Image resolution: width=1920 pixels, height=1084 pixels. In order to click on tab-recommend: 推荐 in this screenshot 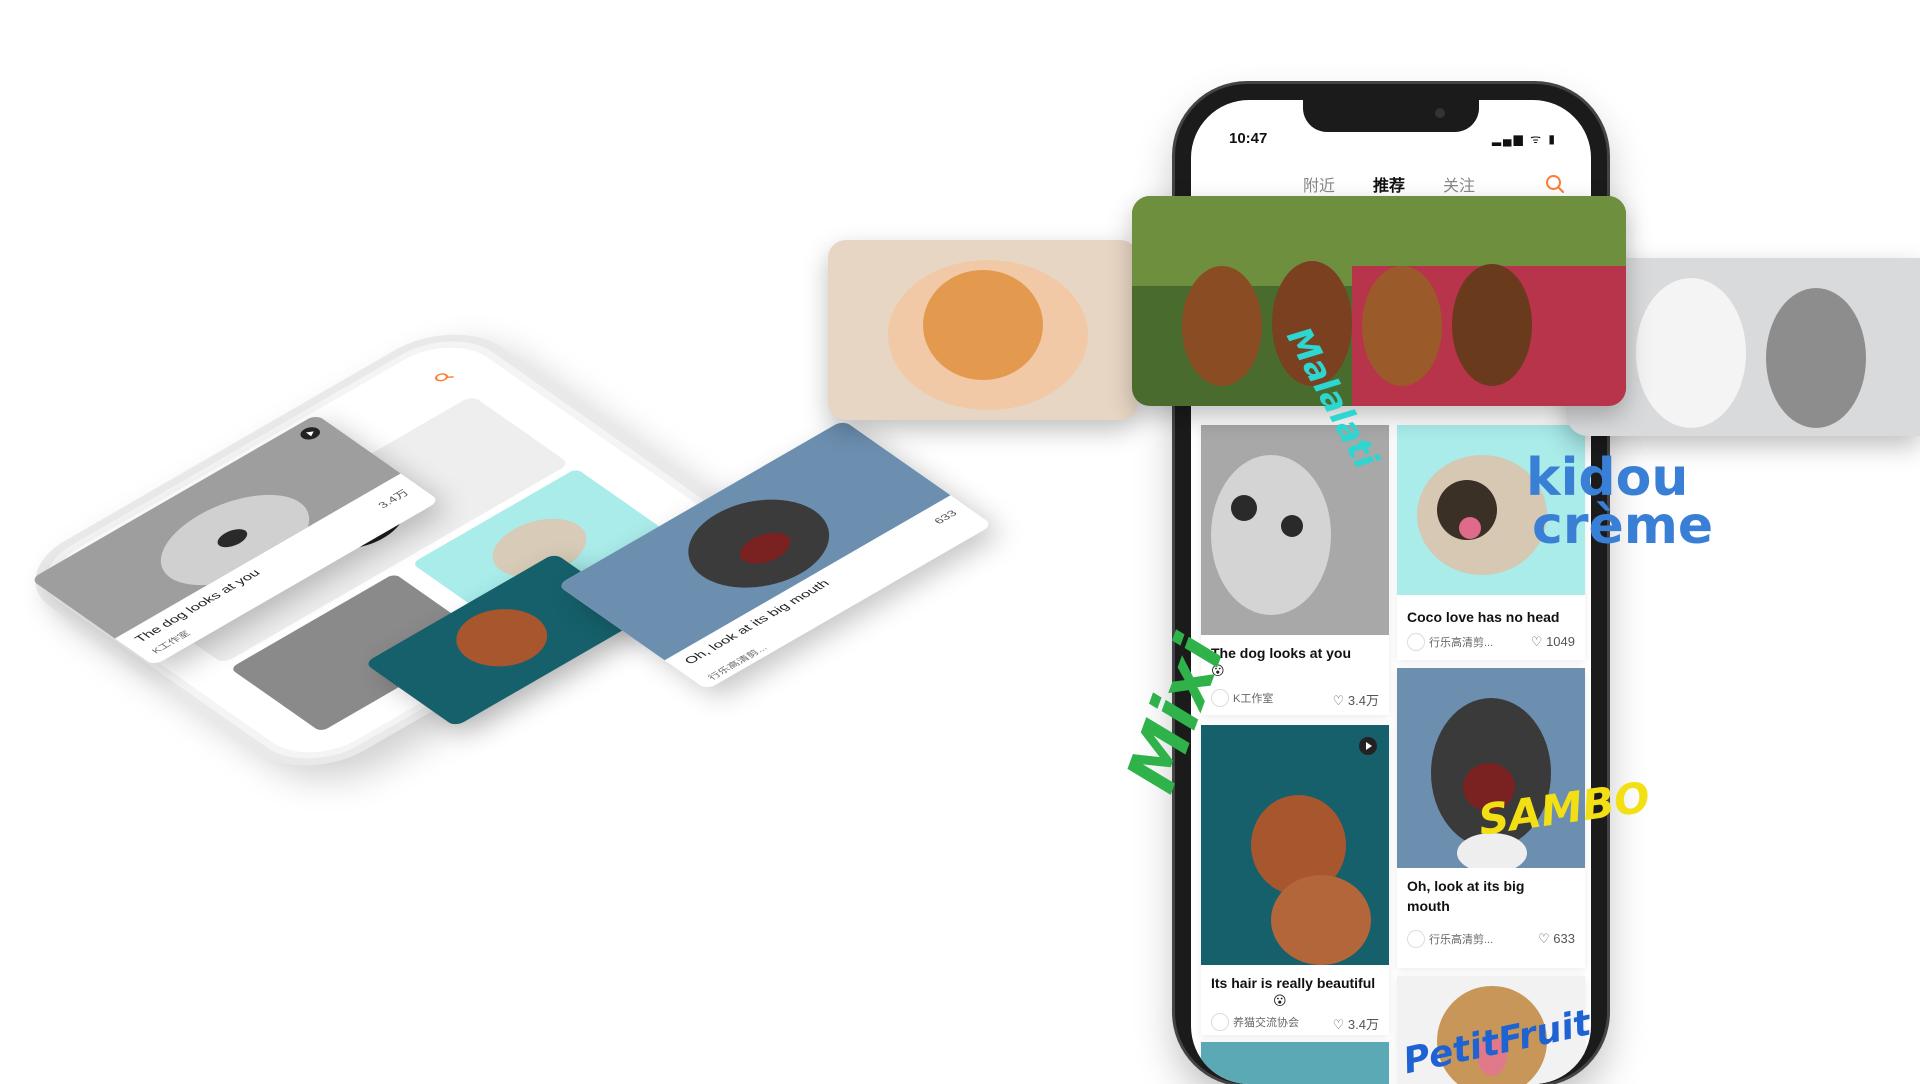, I will do `click(1389, 188)`.